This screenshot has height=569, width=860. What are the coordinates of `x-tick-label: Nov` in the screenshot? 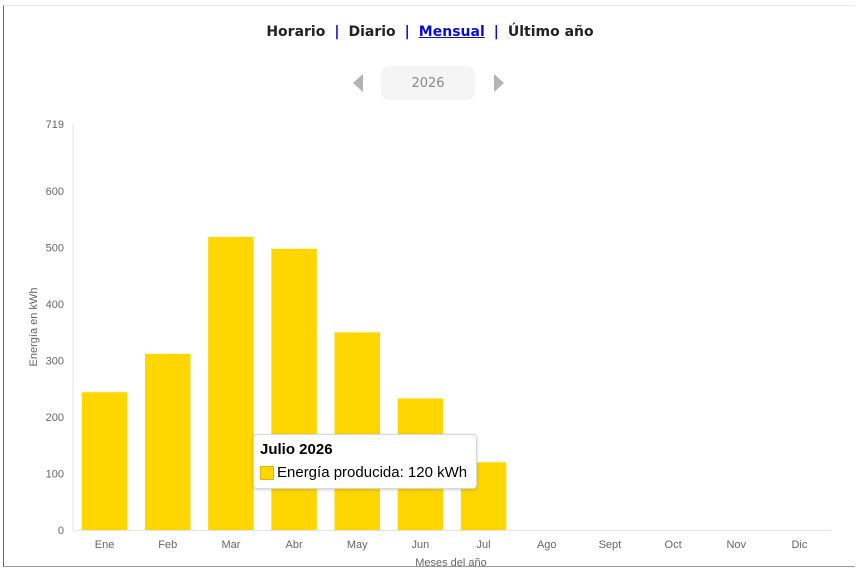 It's located at (736, 545).